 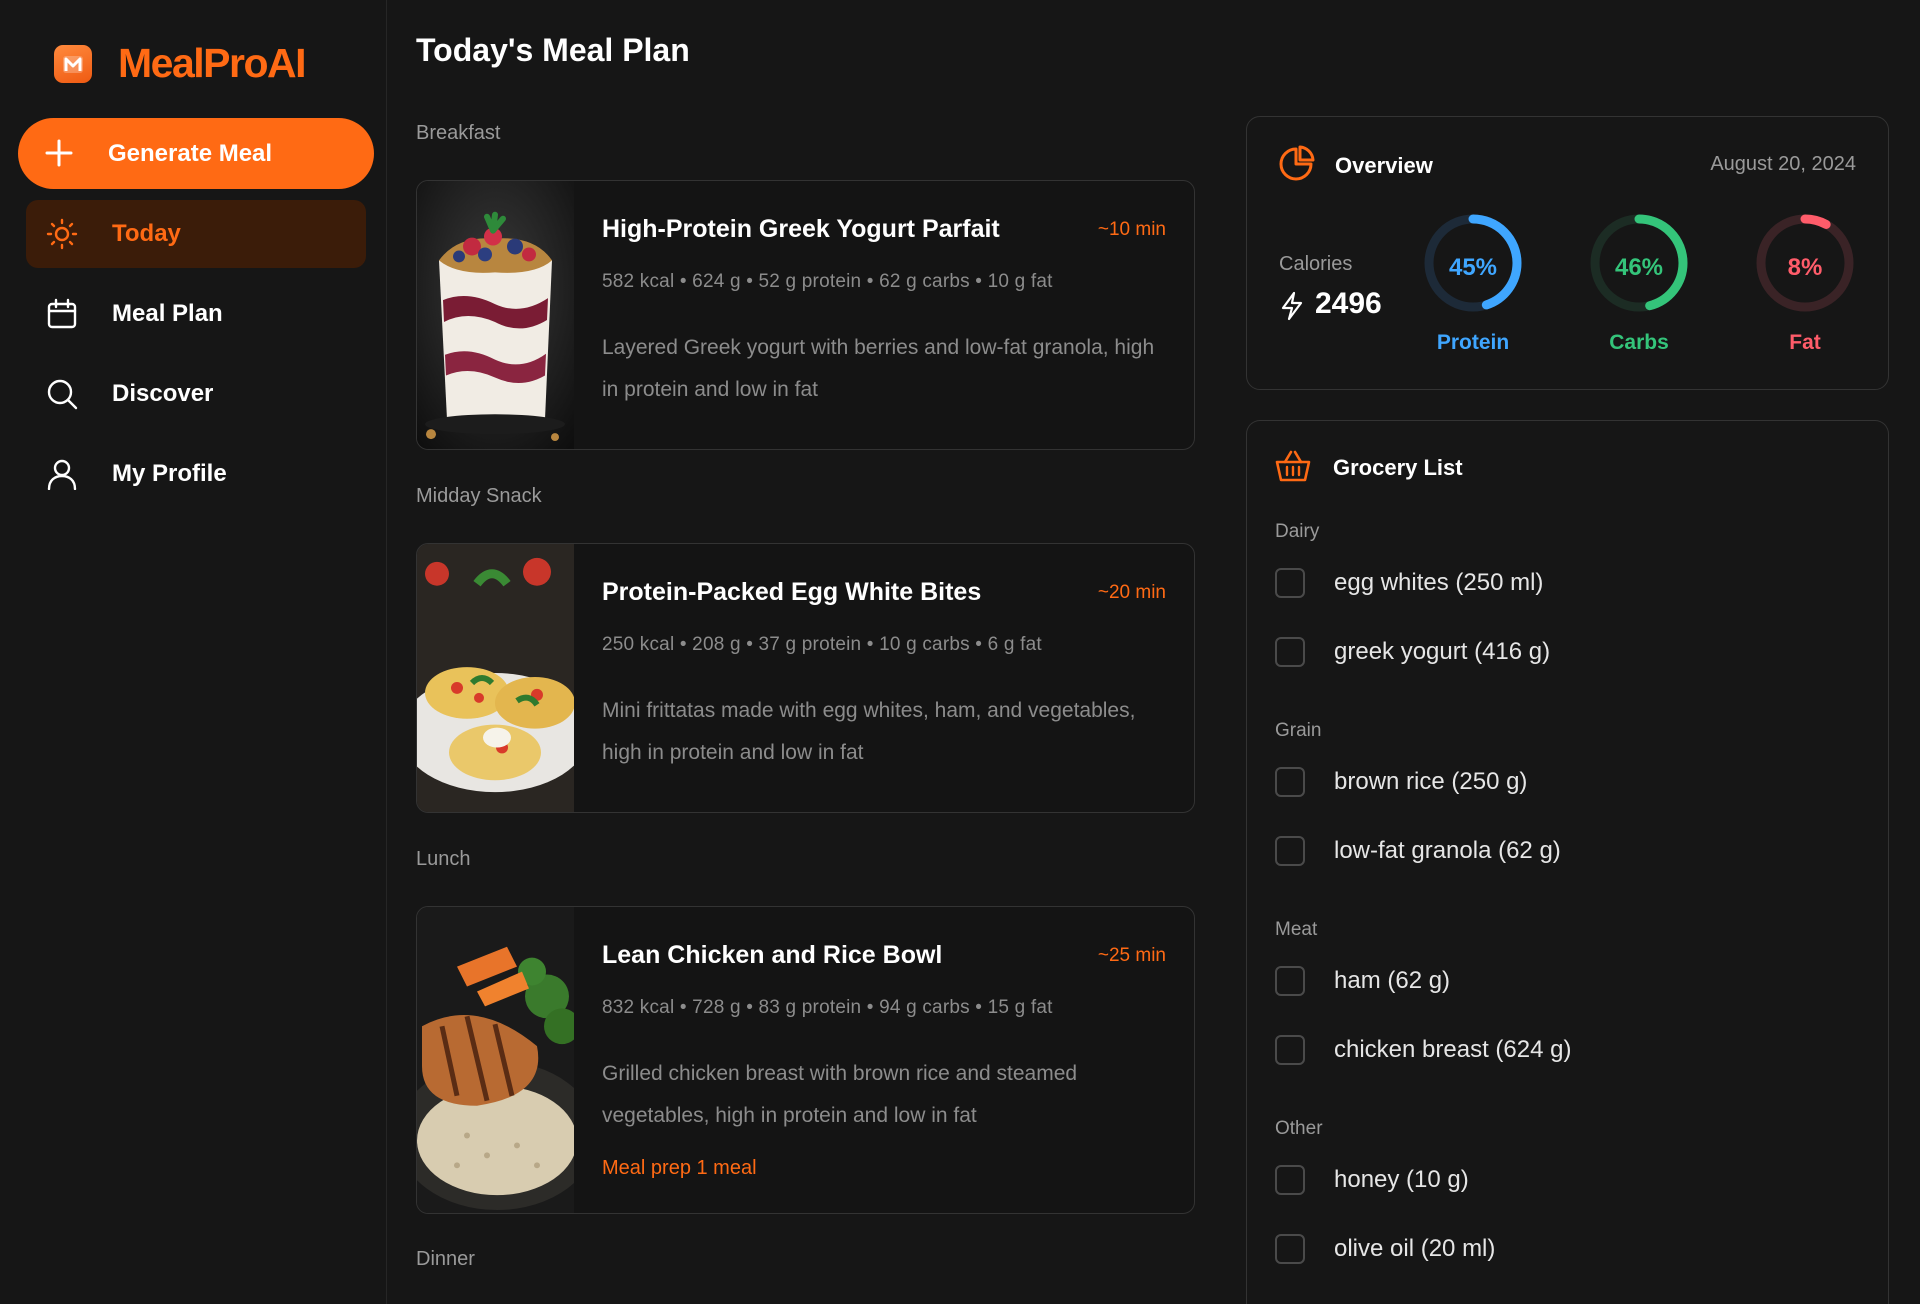 What do you see at coordinates (1131, 955) in the screenshot?
I see `meal-time: ~25 min` at bounding box center [1131, 955].